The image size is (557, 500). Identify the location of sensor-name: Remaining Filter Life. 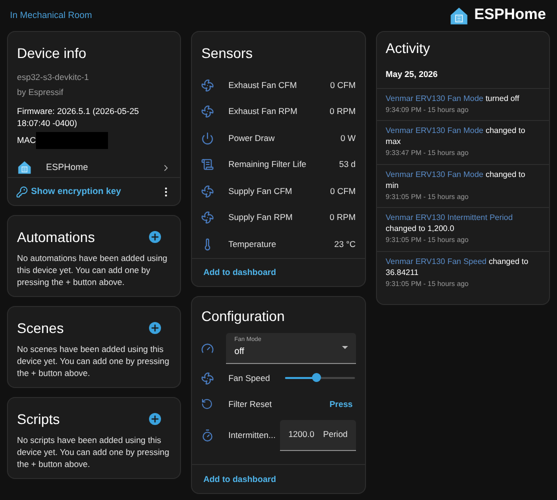
(268, 165).